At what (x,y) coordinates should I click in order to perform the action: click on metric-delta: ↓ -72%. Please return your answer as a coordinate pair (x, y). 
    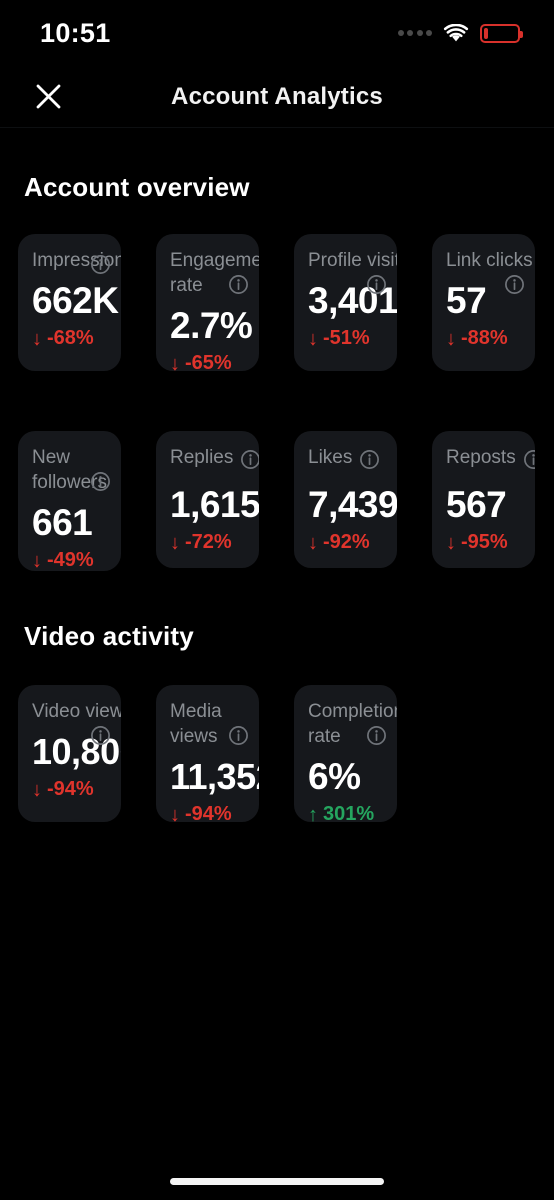
    Looking at the image, I should click on (214, 542).